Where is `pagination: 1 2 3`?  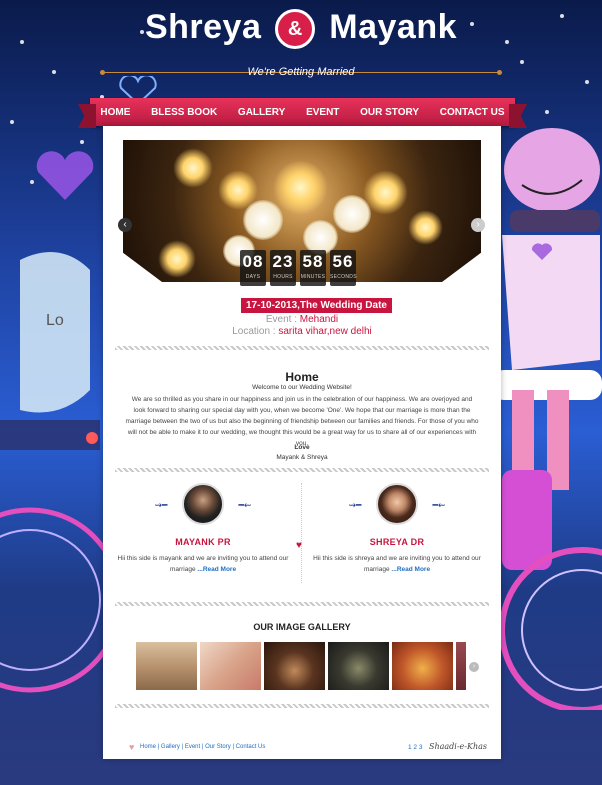
pagination: 1 2 3 is located at coordinates (415, 747).